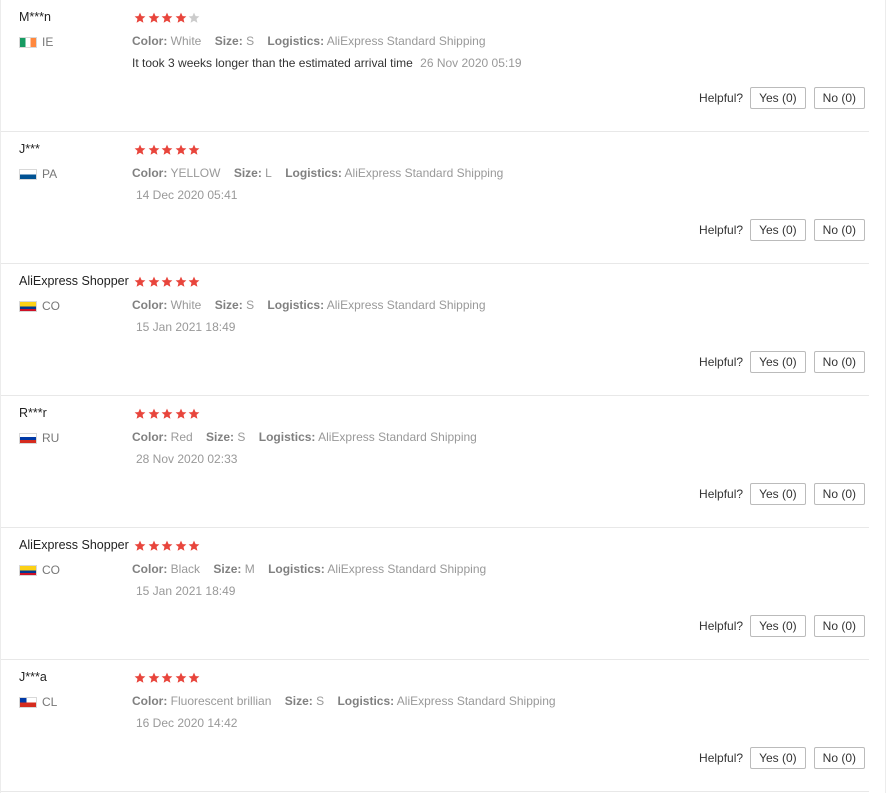 This screenshot has width=886, height=793. I want to click on review-content: 28 Nov 2020 02:33, so click(184, 459).